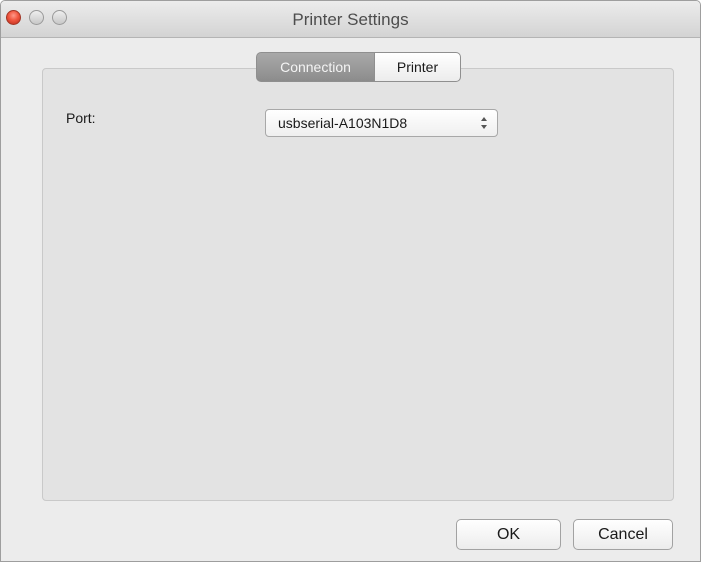 This screenshot has height=562, width=701. What do you see at coordinates (81, 118) in the screenshot?
I see `port-label: Port:` at bounding box center [81, 118].